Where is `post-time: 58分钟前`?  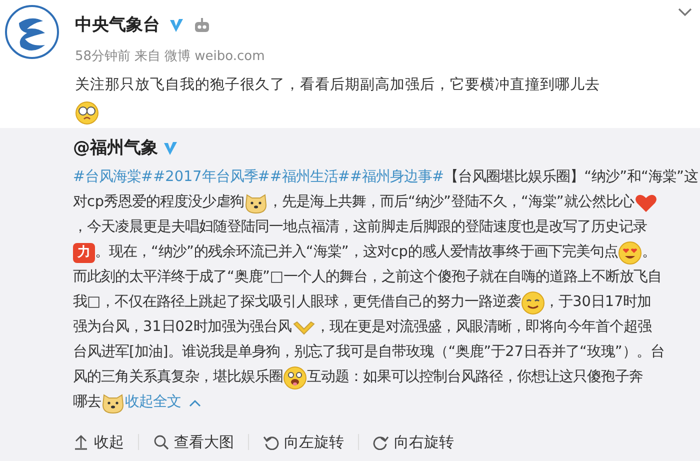 post-time: 58分钟前 is located at coordinates (103, 57).